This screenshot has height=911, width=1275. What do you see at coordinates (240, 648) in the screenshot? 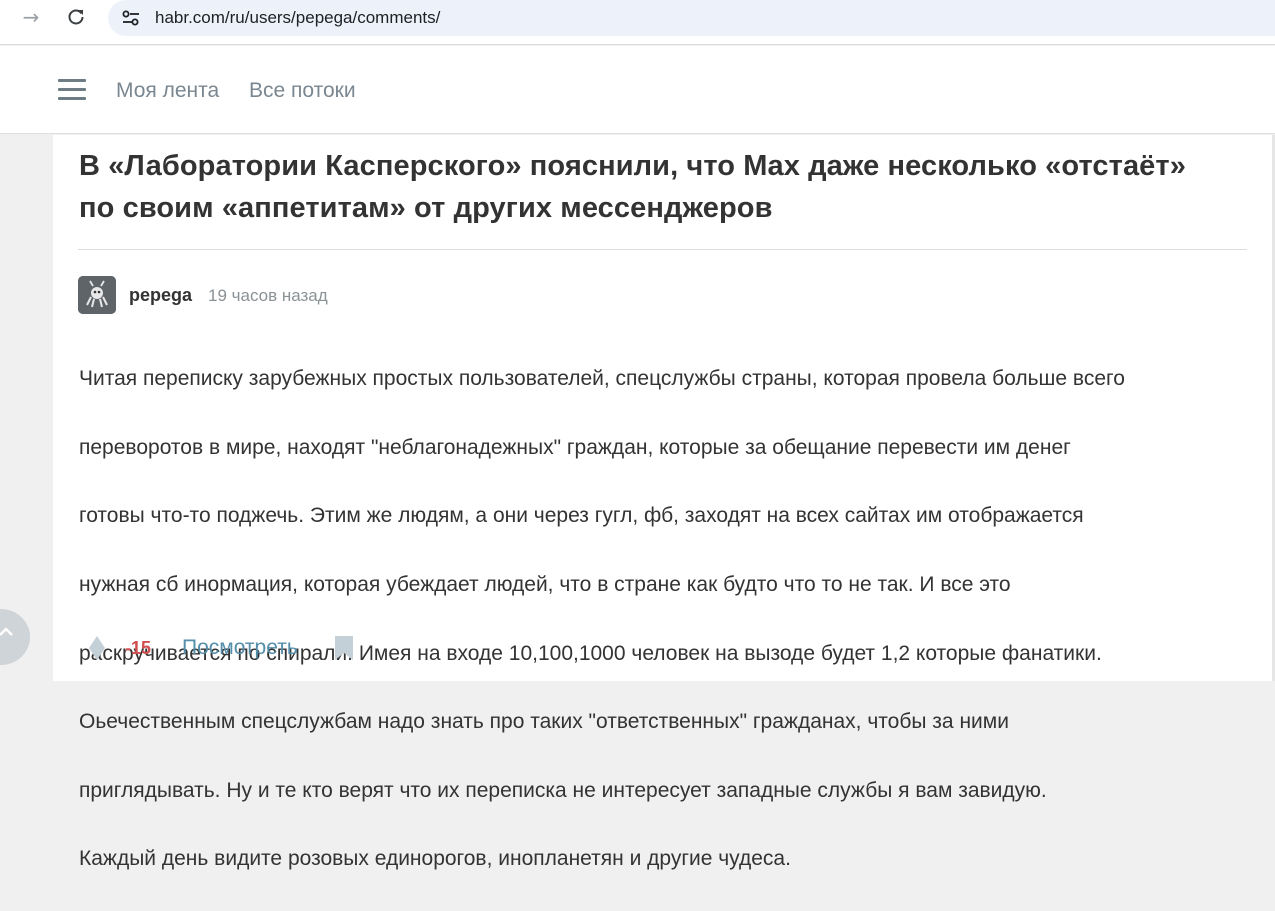
I see `view-link: Посмотреть` at bounding box center [240, 648].